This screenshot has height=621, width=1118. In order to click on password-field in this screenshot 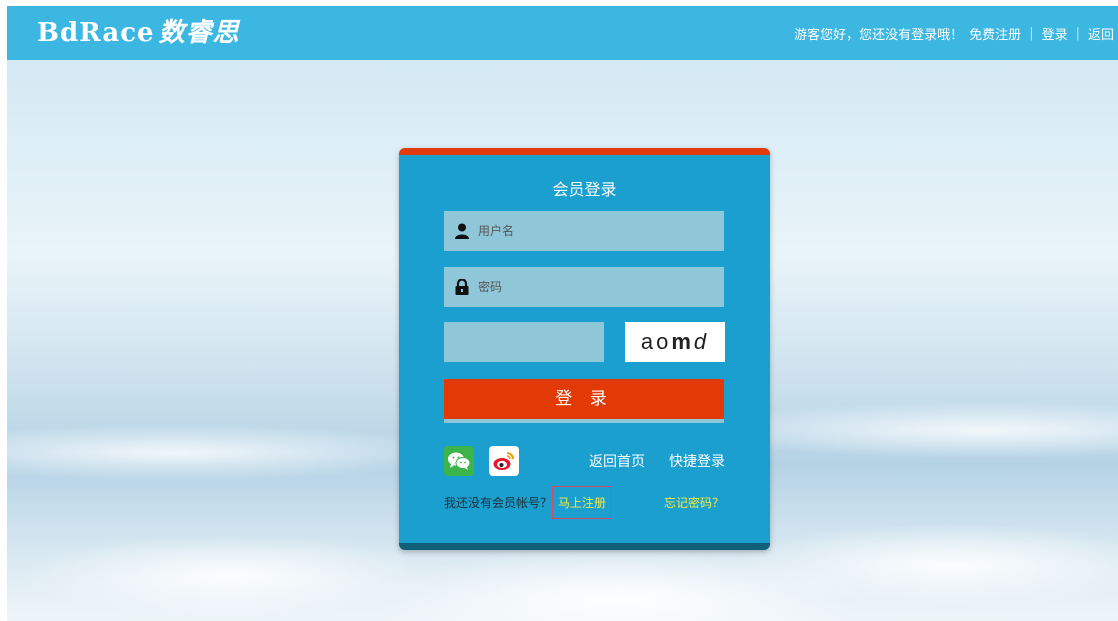, I will do `click(584, 287)`.